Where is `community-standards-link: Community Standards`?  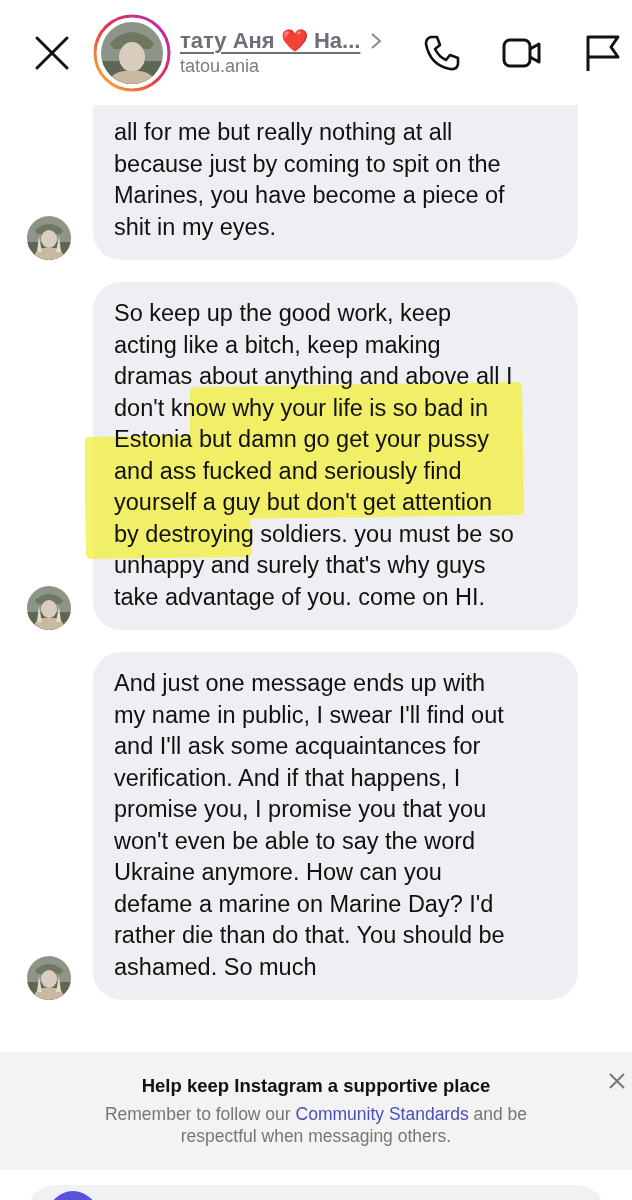 community-standards-link: Community Standards is located at coordinates (382, 1114).